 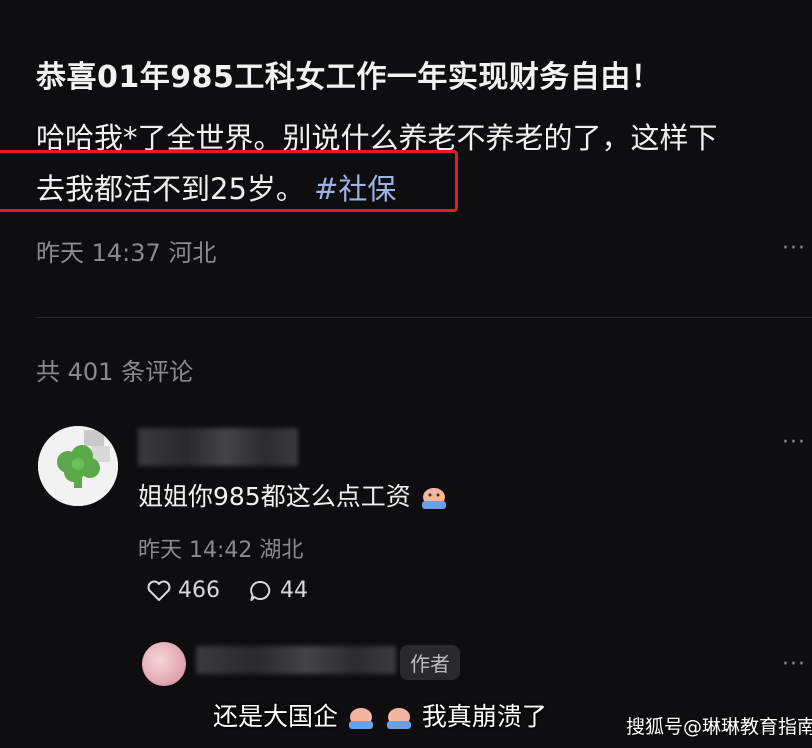 I want to click on broccoli-avatar-icon, so click(x=78, y=466).